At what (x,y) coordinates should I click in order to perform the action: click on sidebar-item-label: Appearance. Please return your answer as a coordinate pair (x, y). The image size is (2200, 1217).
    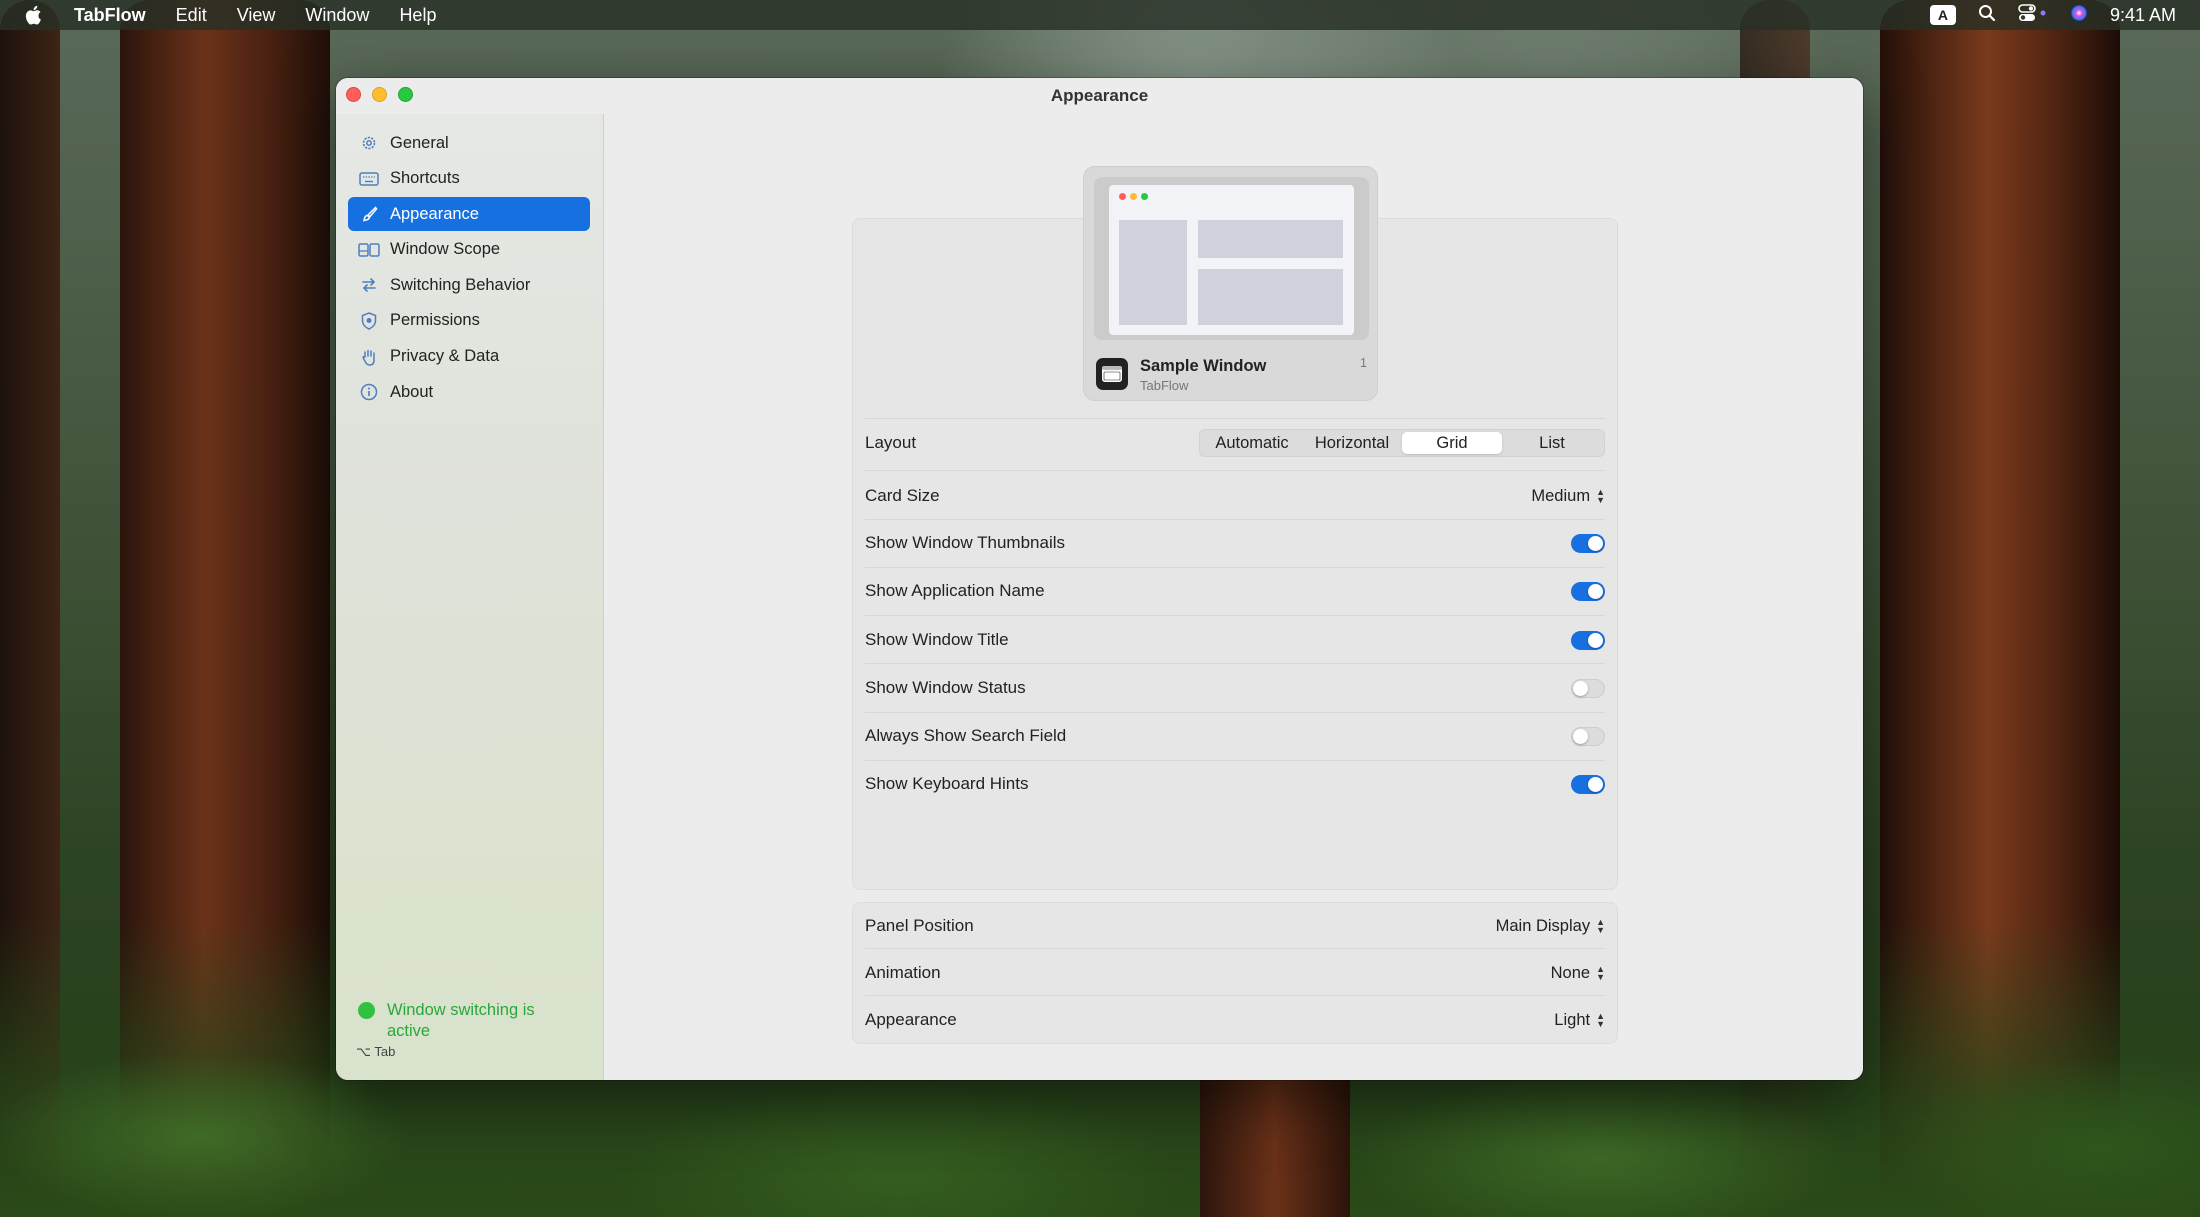
    Looking at the image, I should click on (434, 213).